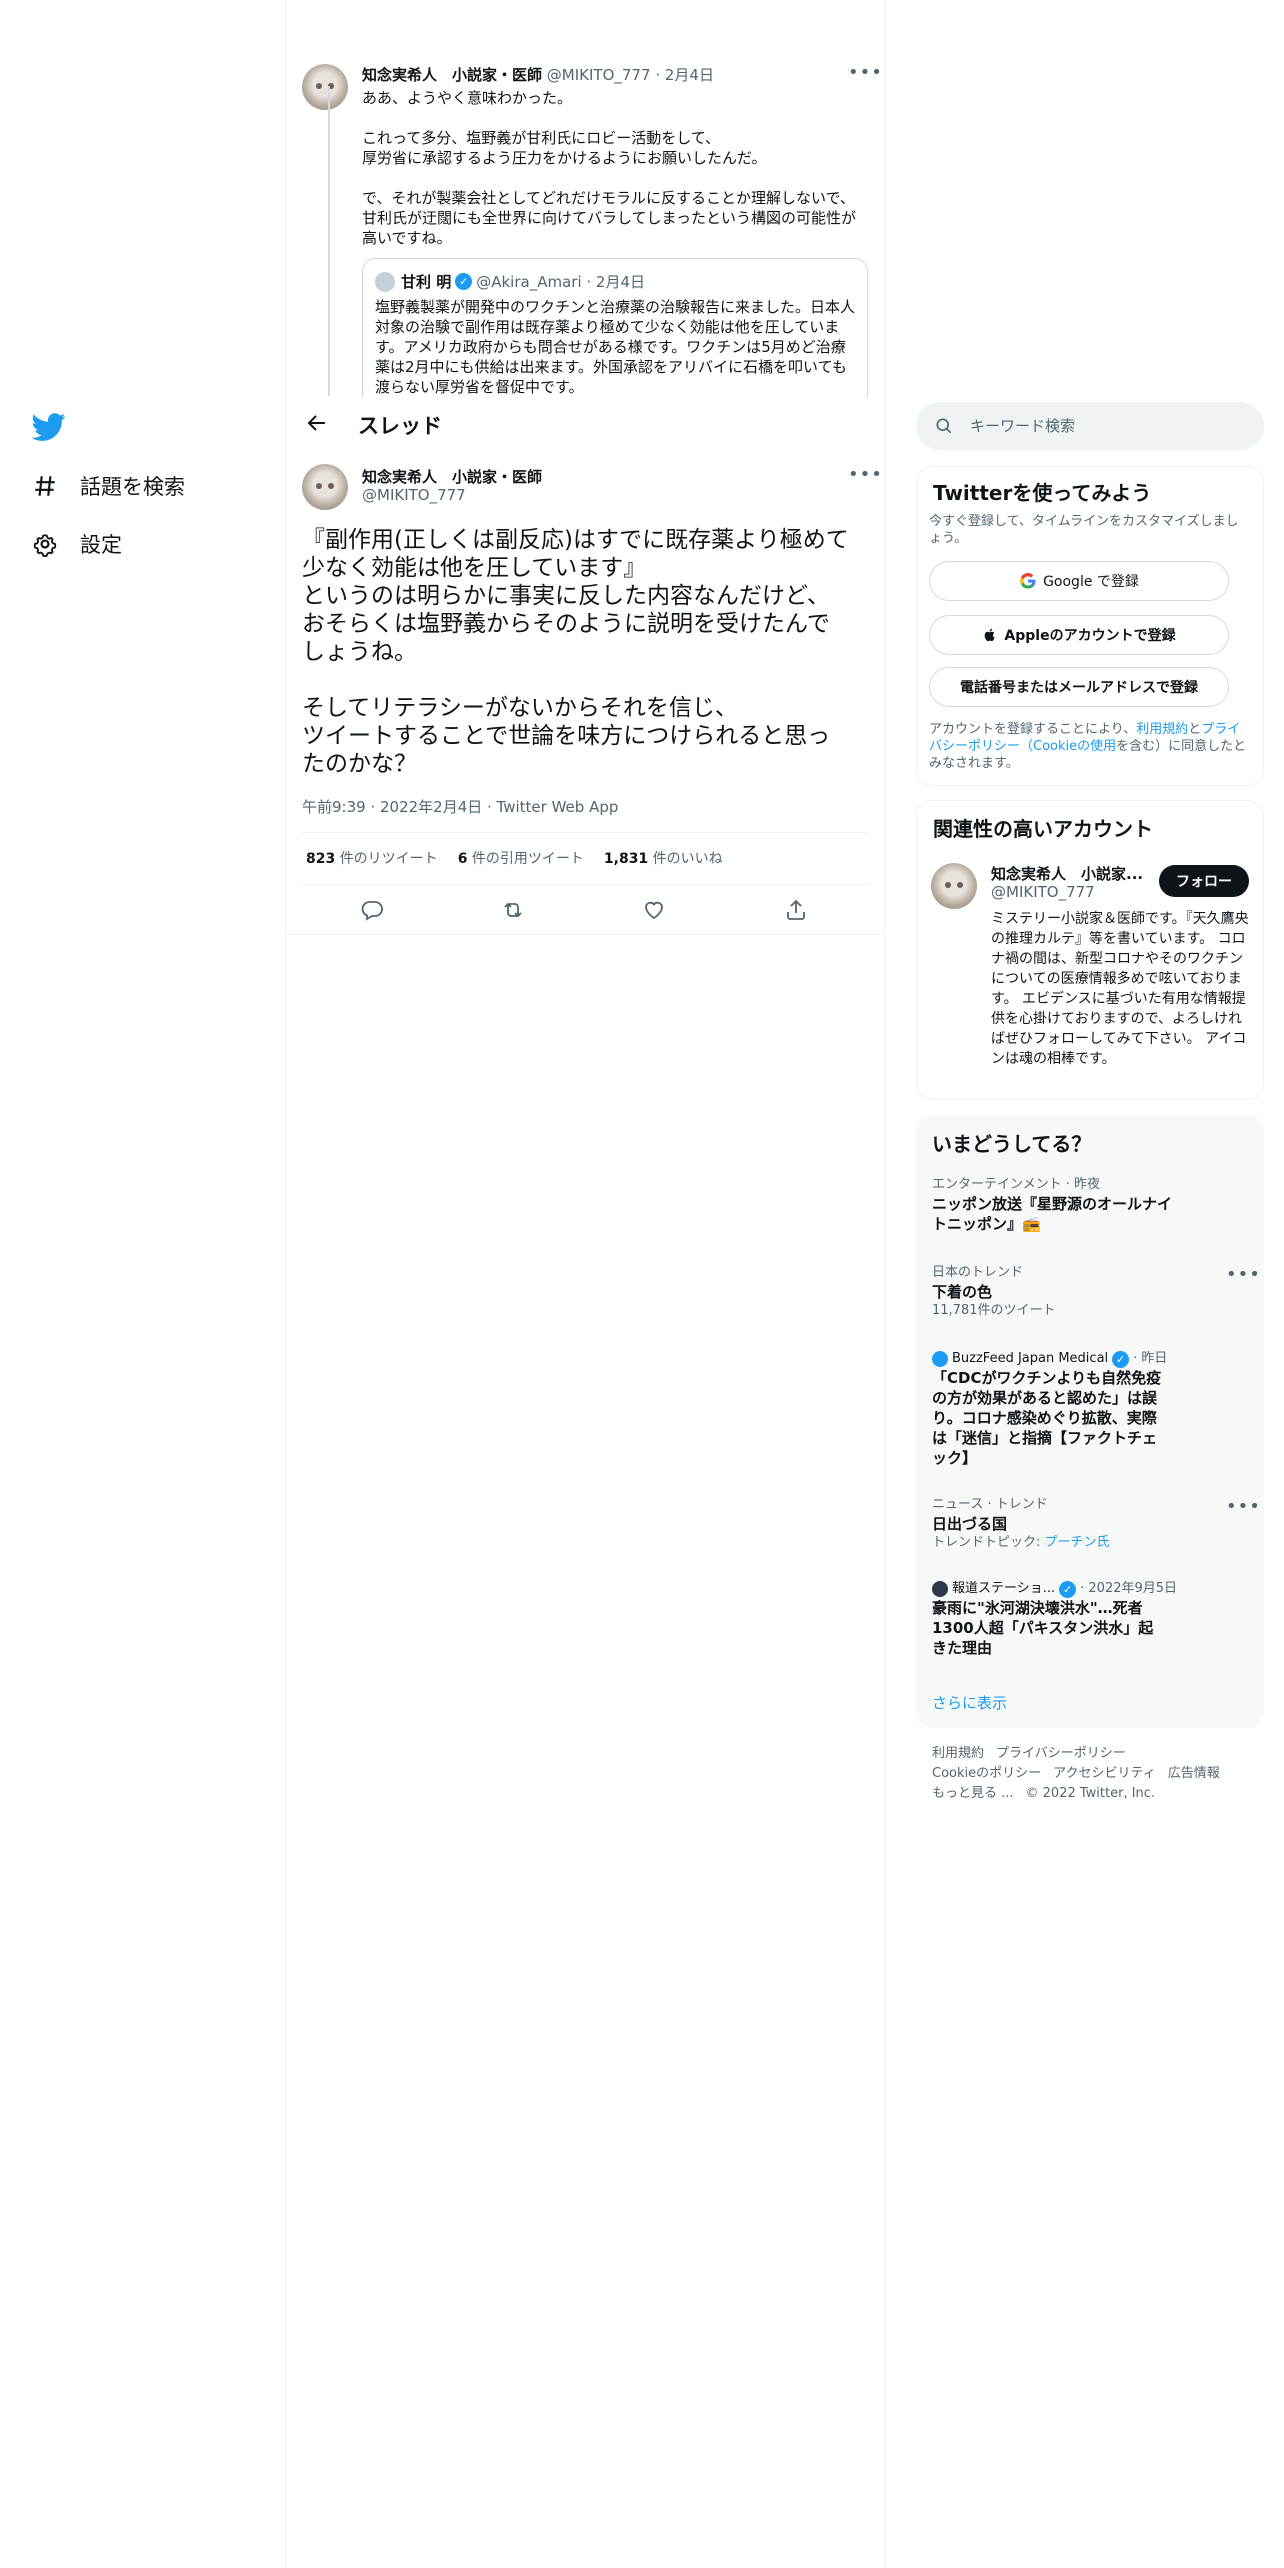  What do you see at coordinates (1012, 1144) in the screenshot?
I see `trends-title: いまどうしてる？` at bounding box center [1012, 1144].